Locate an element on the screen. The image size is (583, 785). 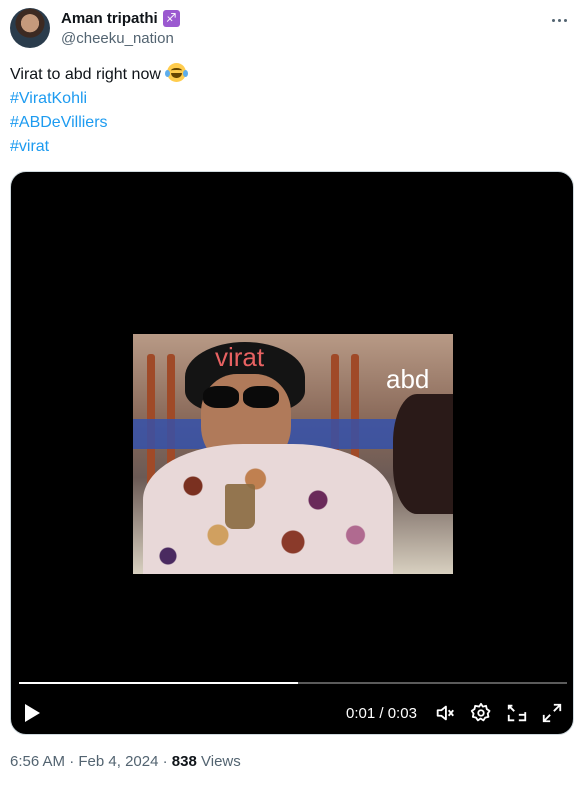
time-display: 0:01 / 0:03 is located at coordinates (381, 713).